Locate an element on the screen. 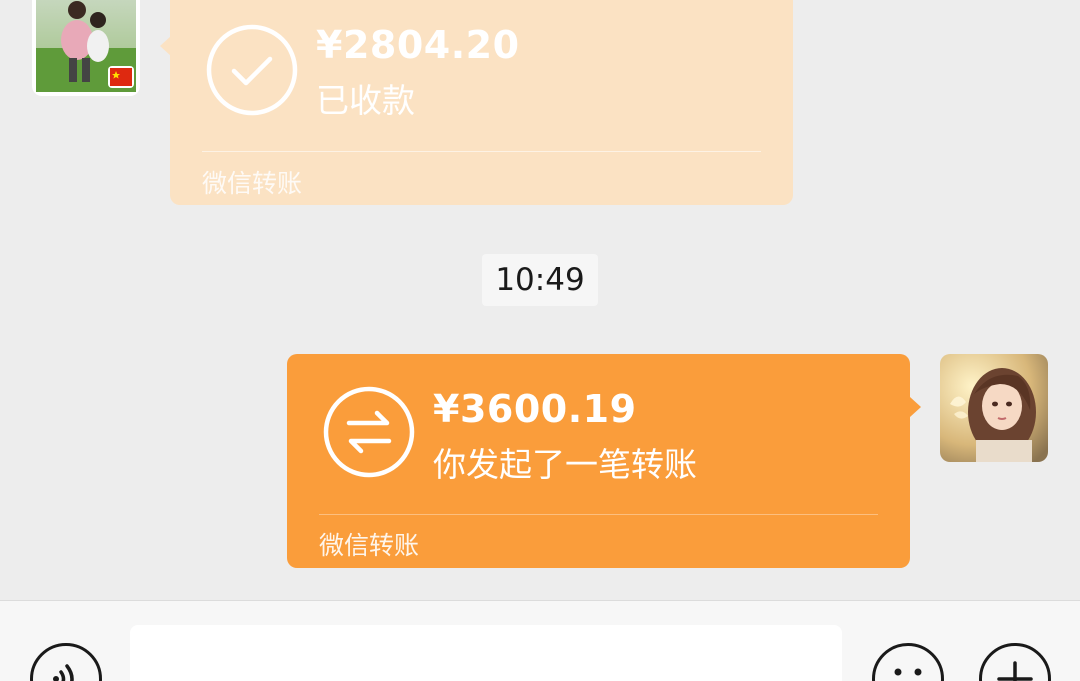 The width and height of the screenshot is (1080, 681). transfer-status: 已收款 is located at coordinates (365, 100).